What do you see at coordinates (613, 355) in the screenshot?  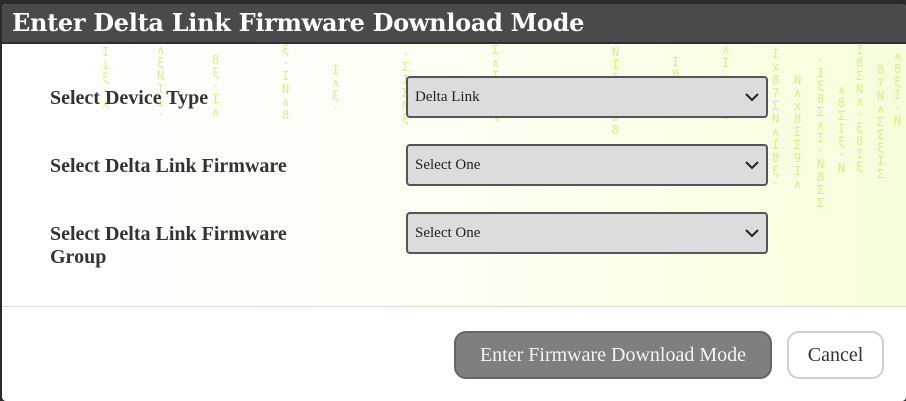 I see `enter-firmware-download-mode-button: Enter Firmware Download Mode` at bounding box center [613, 355].